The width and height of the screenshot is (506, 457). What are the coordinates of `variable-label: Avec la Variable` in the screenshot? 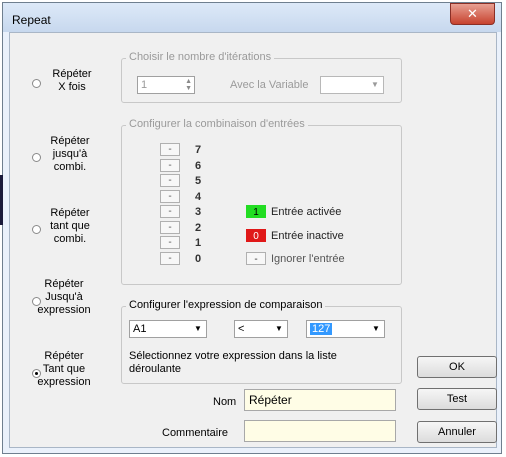 It's located at (269, 85).